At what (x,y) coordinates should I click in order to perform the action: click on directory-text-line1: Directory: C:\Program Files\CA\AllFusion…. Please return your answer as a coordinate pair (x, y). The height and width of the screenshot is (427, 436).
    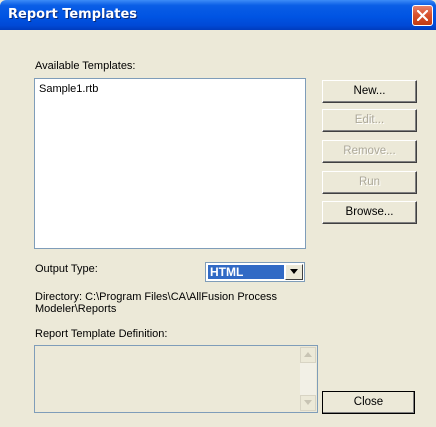
    Looking at the image, I should click on (156, 297).